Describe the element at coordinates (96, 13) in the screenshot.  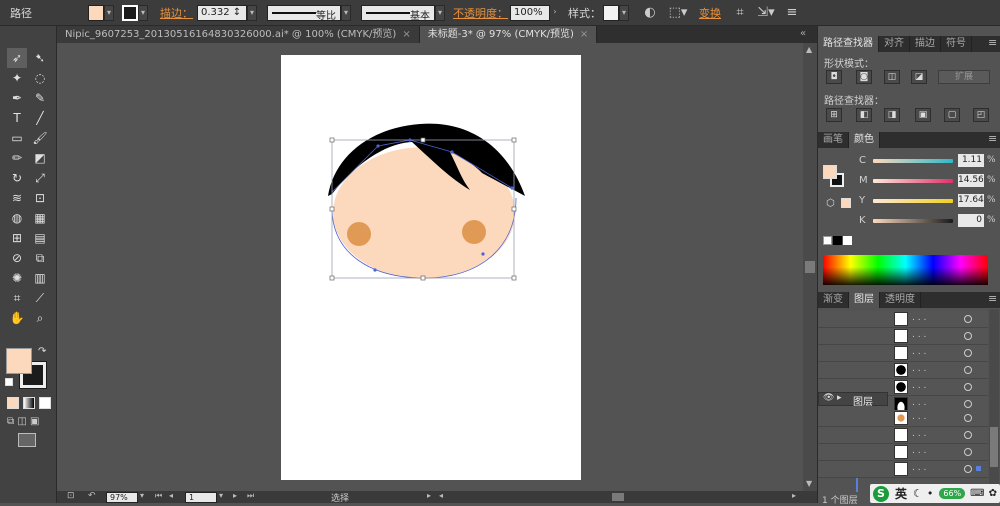
I see `fill-swatch` at that location.